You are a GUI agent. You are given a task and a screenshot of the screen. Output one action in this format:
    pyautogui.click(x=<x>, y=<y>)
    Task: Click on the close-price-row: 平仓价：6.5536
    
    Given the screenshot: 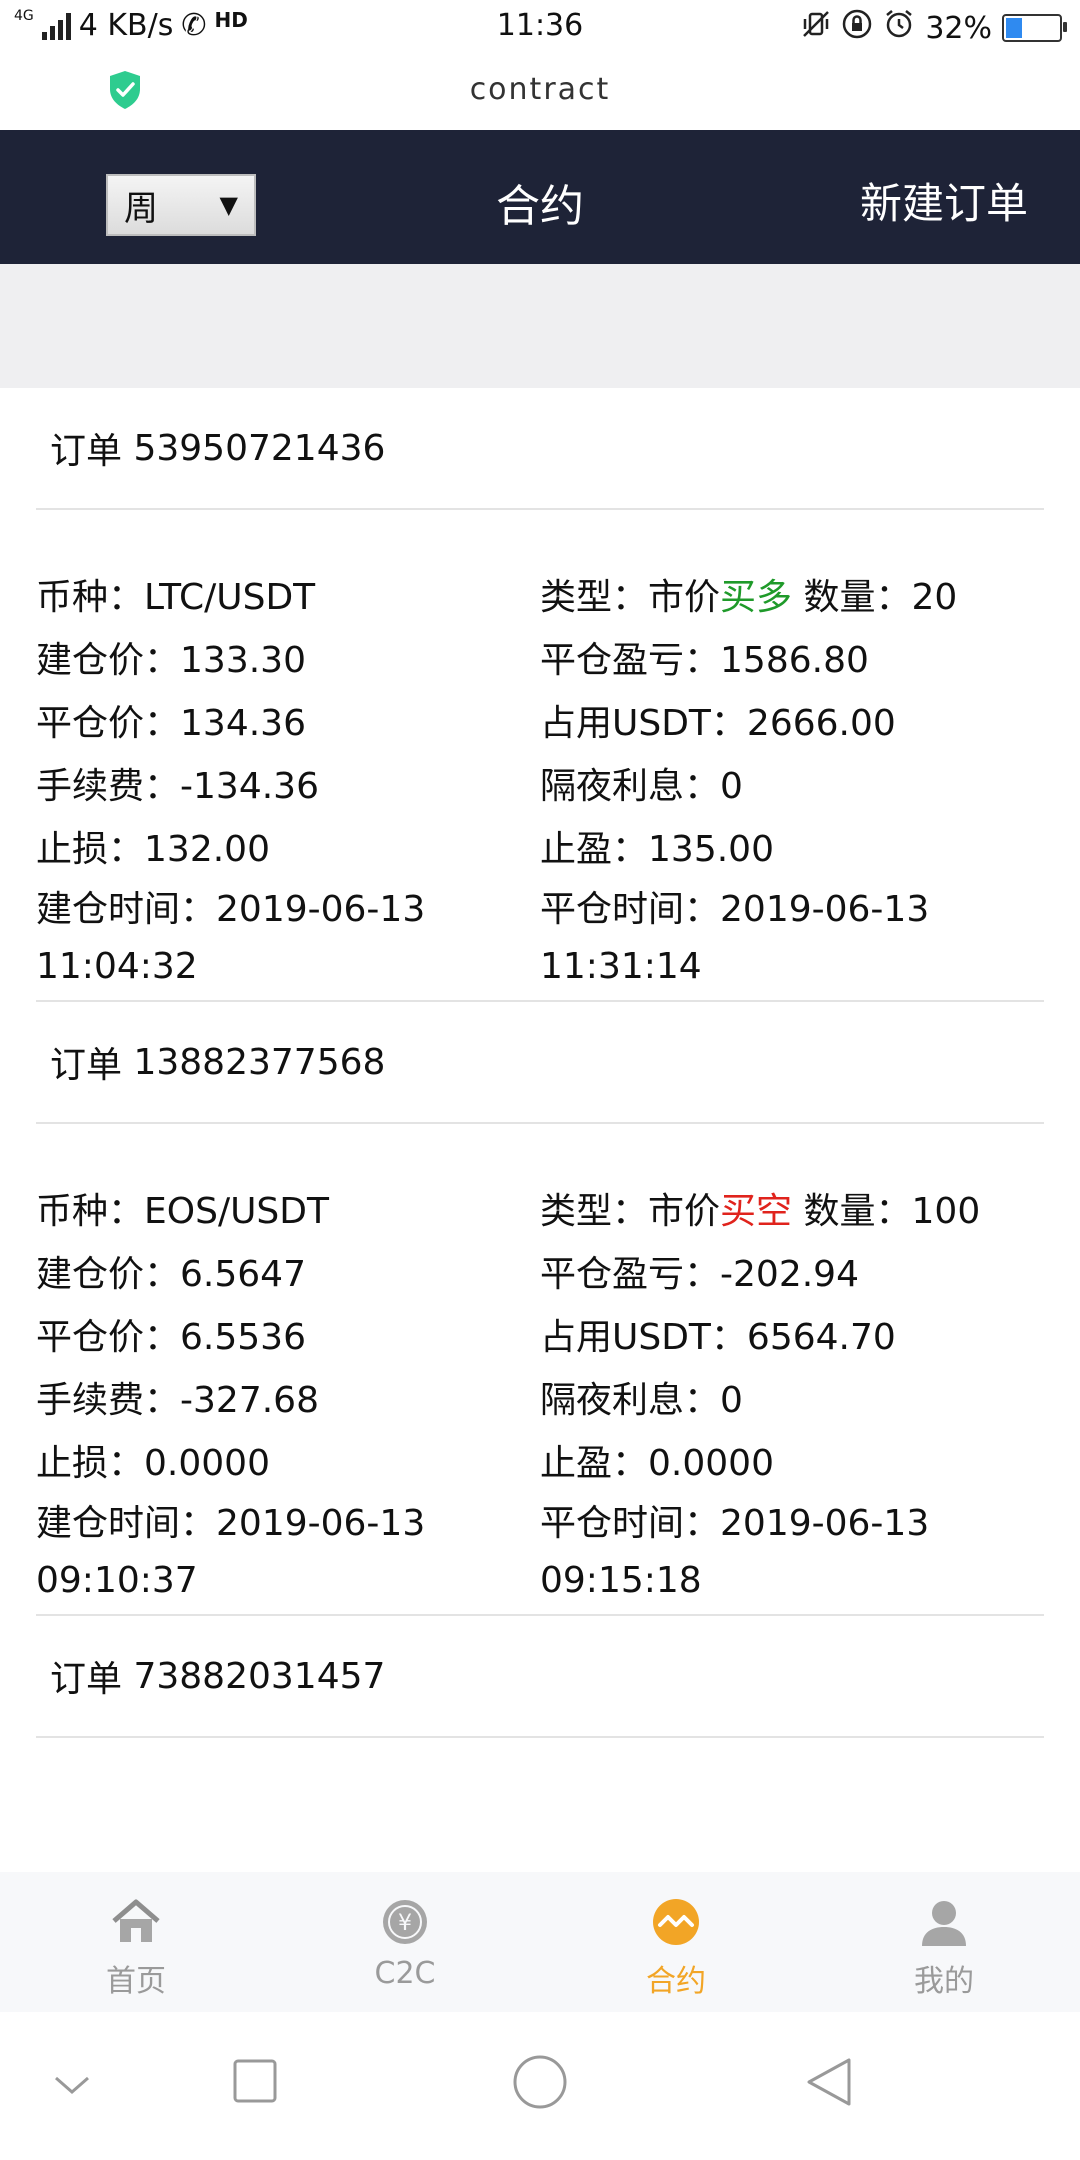 What is the action you would take?
    pyautogui.click(x=288, y=1337)
    